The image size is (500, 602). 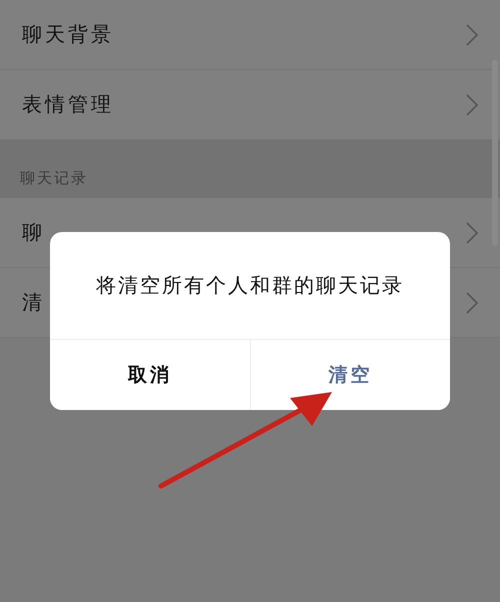 I want to click on settings-row: 表情管理, so click(x=250, y=105).